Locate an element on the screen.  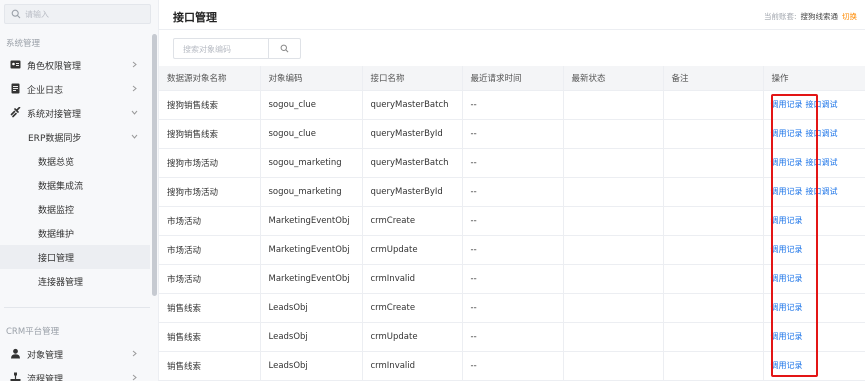
sidebar-item-label: 企业日志 is located at coordinates (45, 91).